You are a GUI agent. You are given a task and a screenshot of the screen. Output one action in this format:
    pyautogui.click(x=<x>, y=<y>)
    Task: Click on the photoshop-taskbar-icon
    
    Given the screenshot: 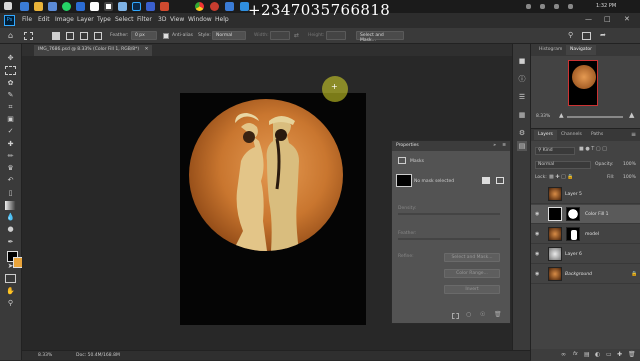 What is the action you would take?
    pyautogui.click(x=136, y=6)
    